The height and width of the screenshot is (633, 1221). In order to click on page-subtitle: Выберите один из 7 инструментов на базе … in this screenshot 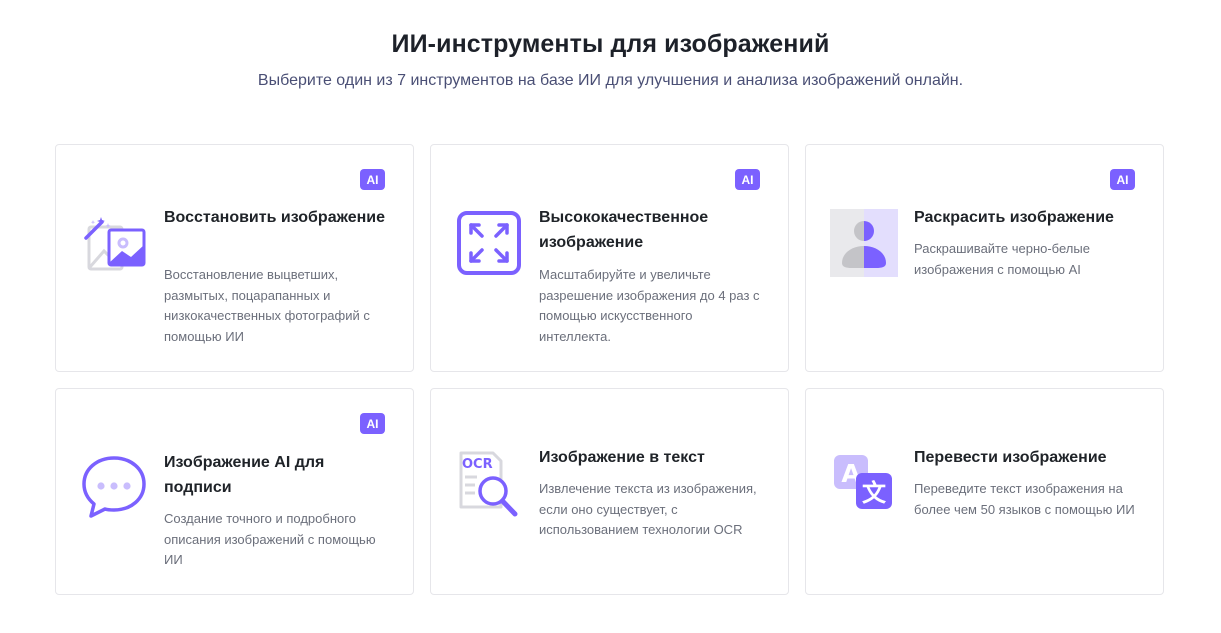, I will do `click(610, 80)`.